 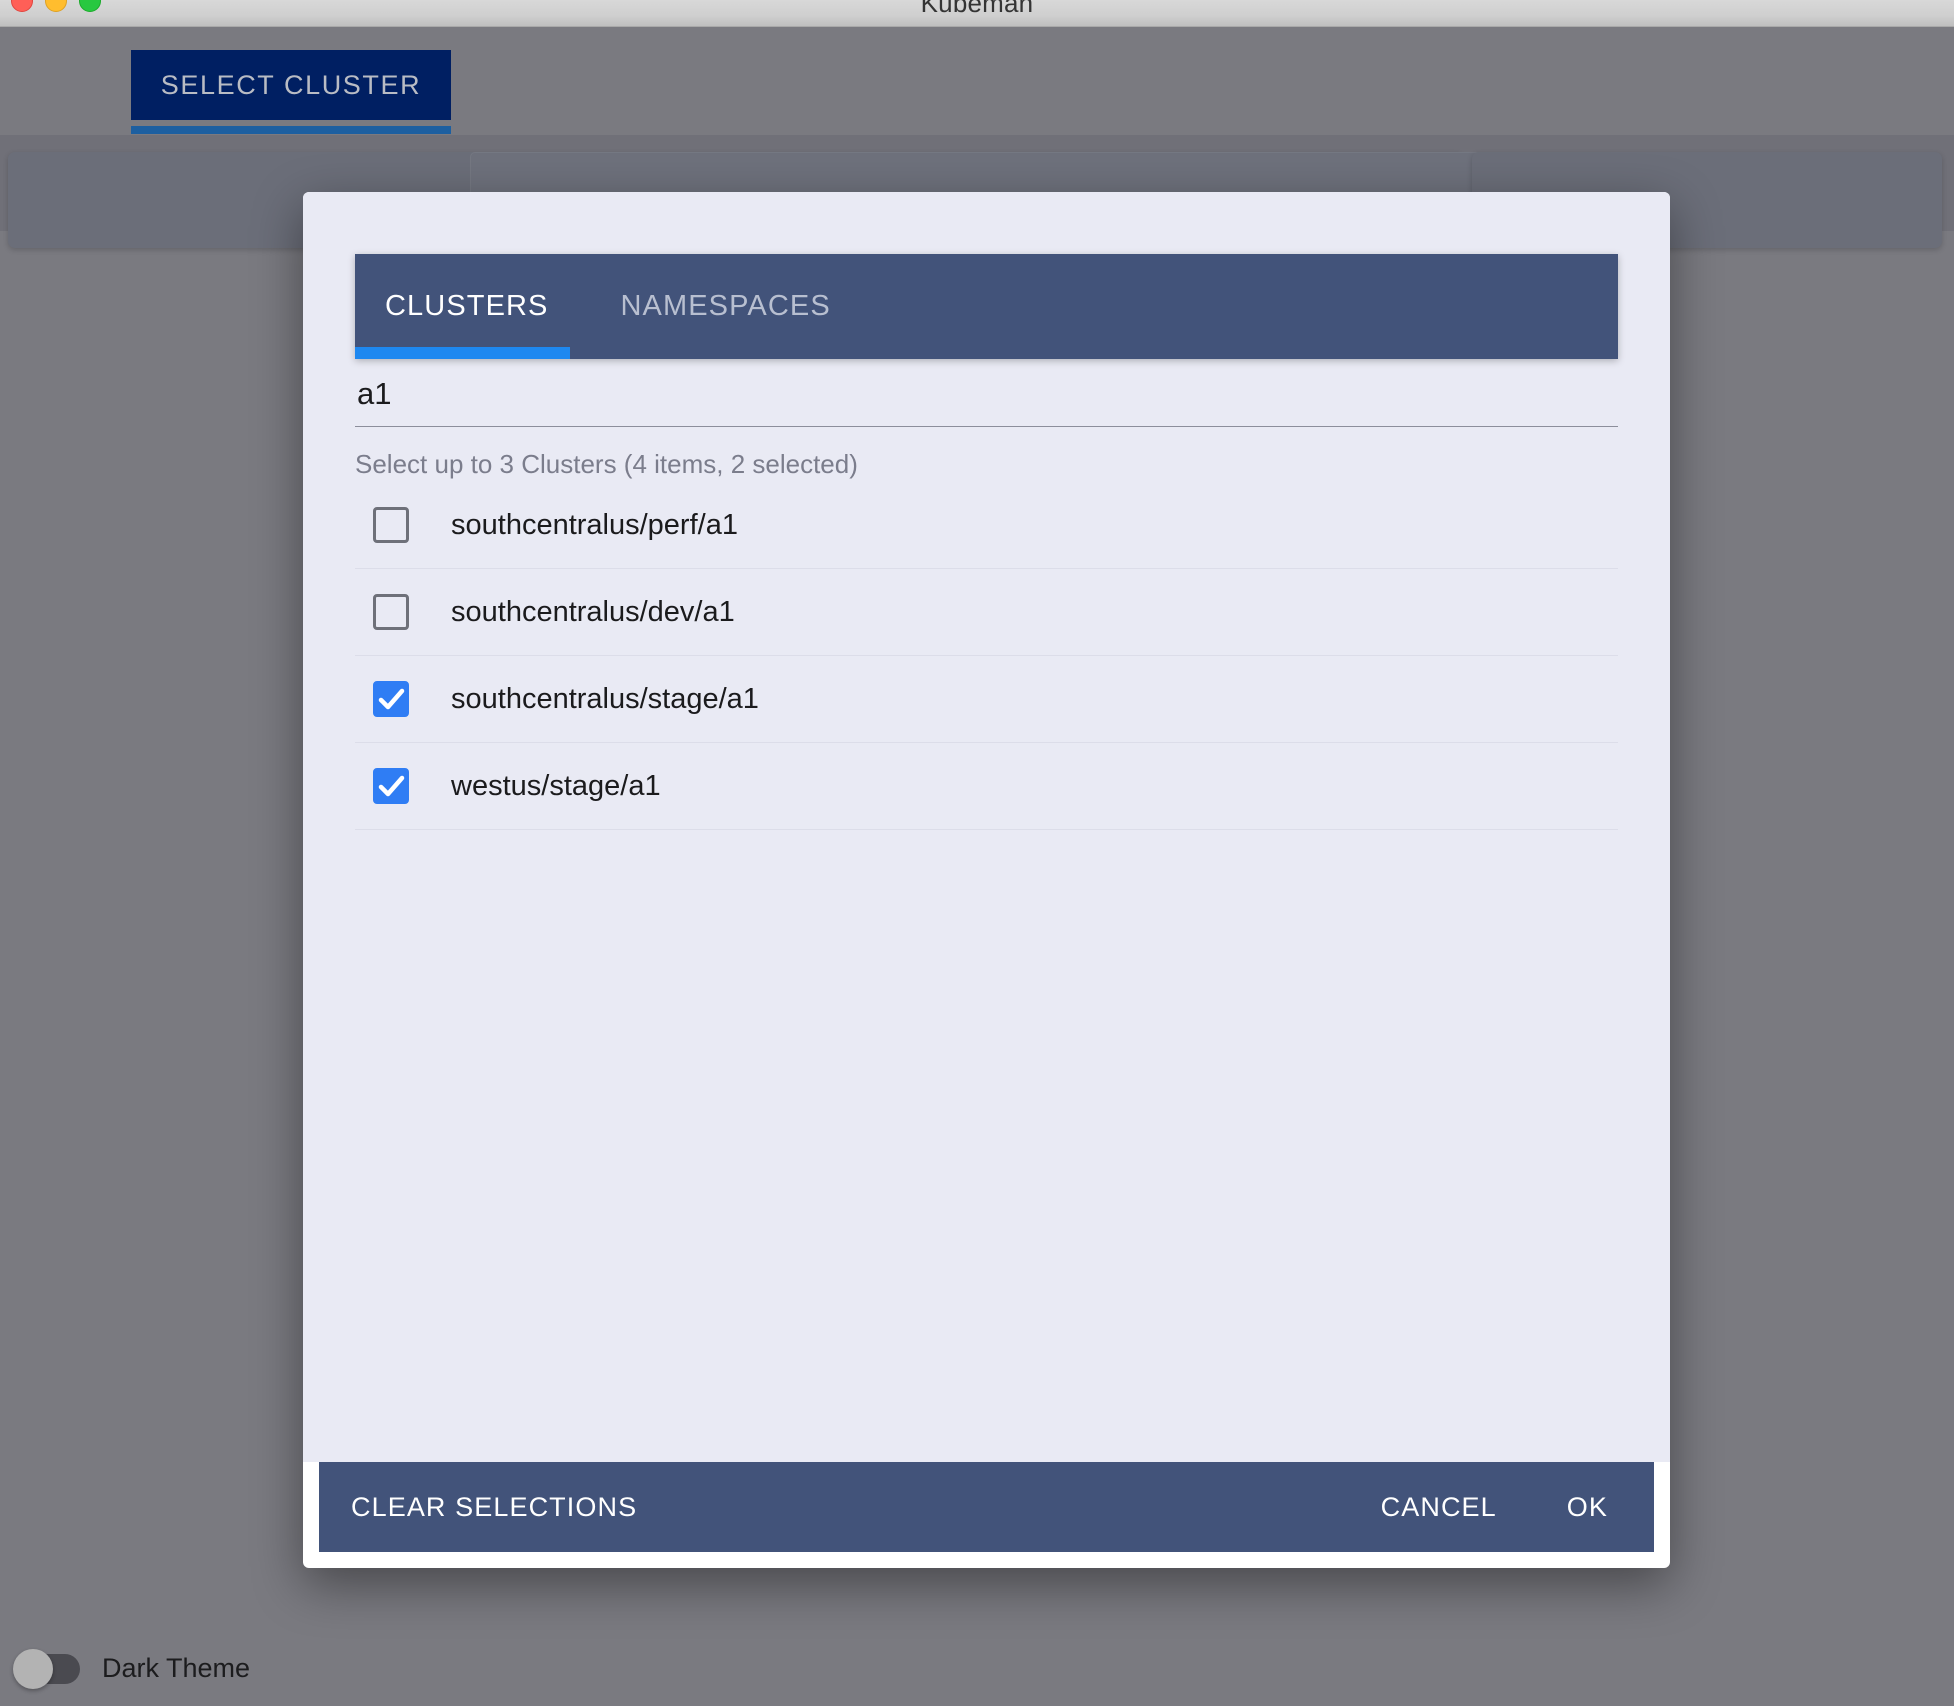 I want to click on window-titlebar: Kubeman, so click(x=977, y=13).